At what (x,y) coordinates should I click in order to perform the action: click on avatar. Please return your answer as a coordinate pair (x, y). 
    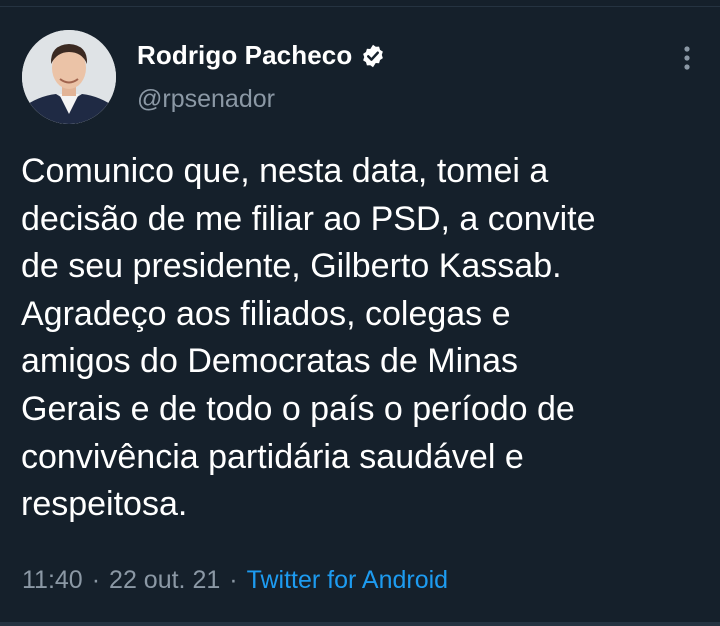
    Looking at the image, I should click on (69, 77).